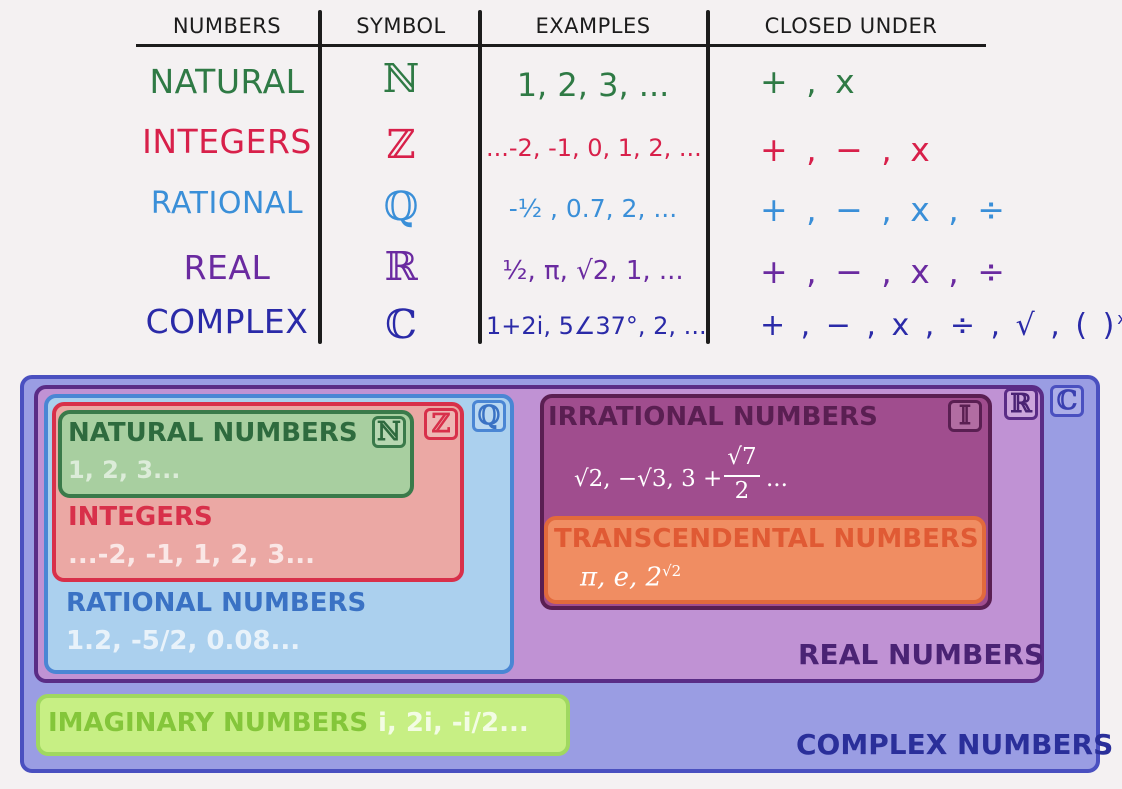 The width and height of the screenshot is (1122, 789). I want to click on row-name-real: REAL, so click(227, 267).